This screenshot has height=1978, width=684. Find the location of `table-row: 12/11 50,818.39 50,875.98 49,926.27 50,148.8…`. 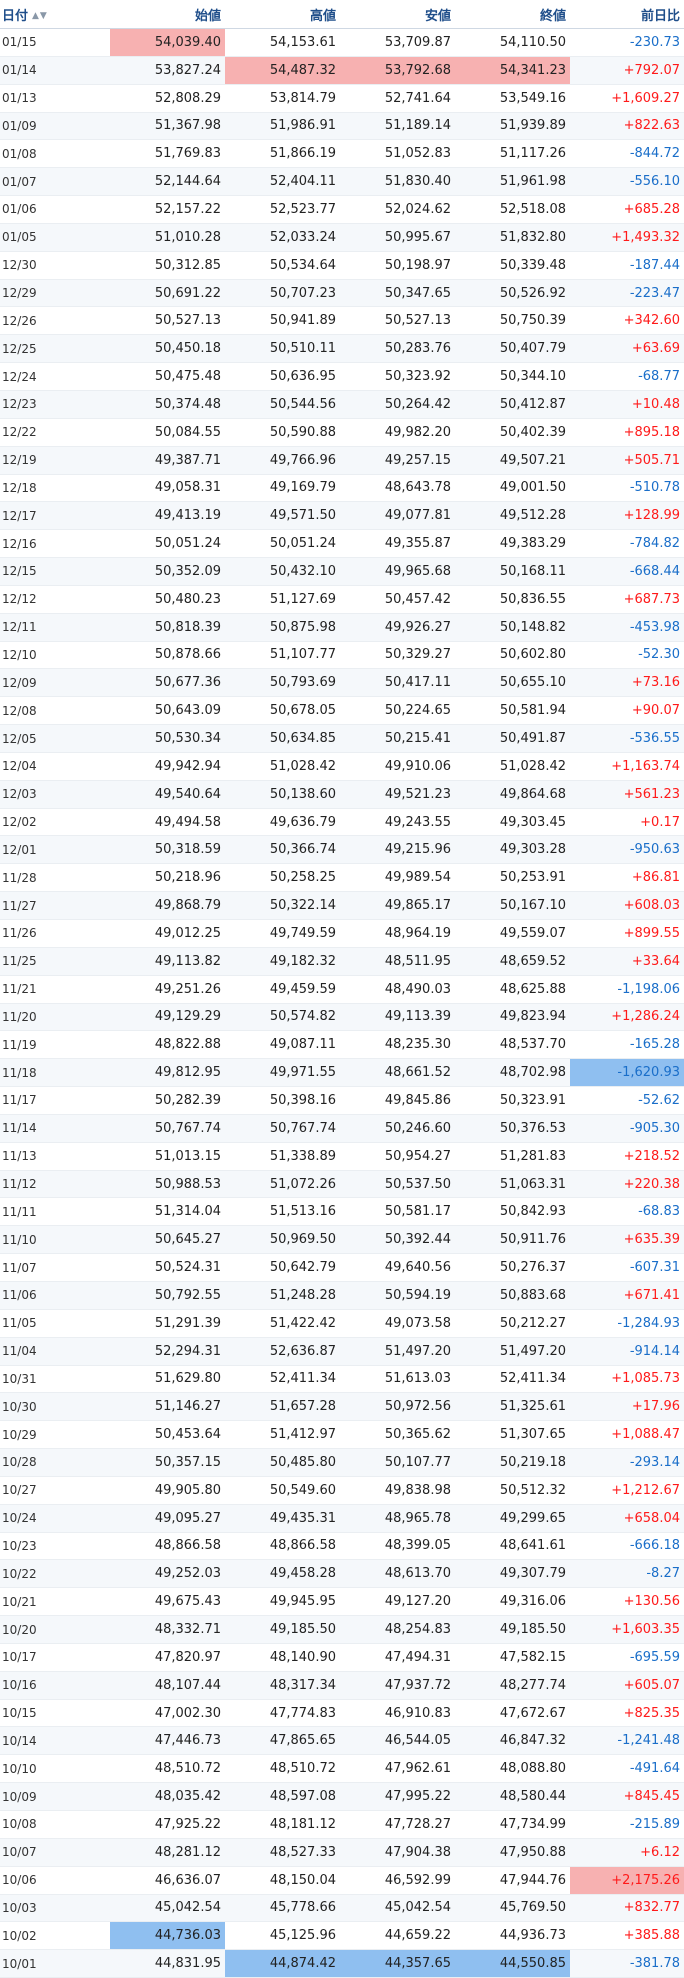

table-row: 12/11 50,818.39 50,875.98 49,926.27 50,148.8… is located at coordinates (342, 627).